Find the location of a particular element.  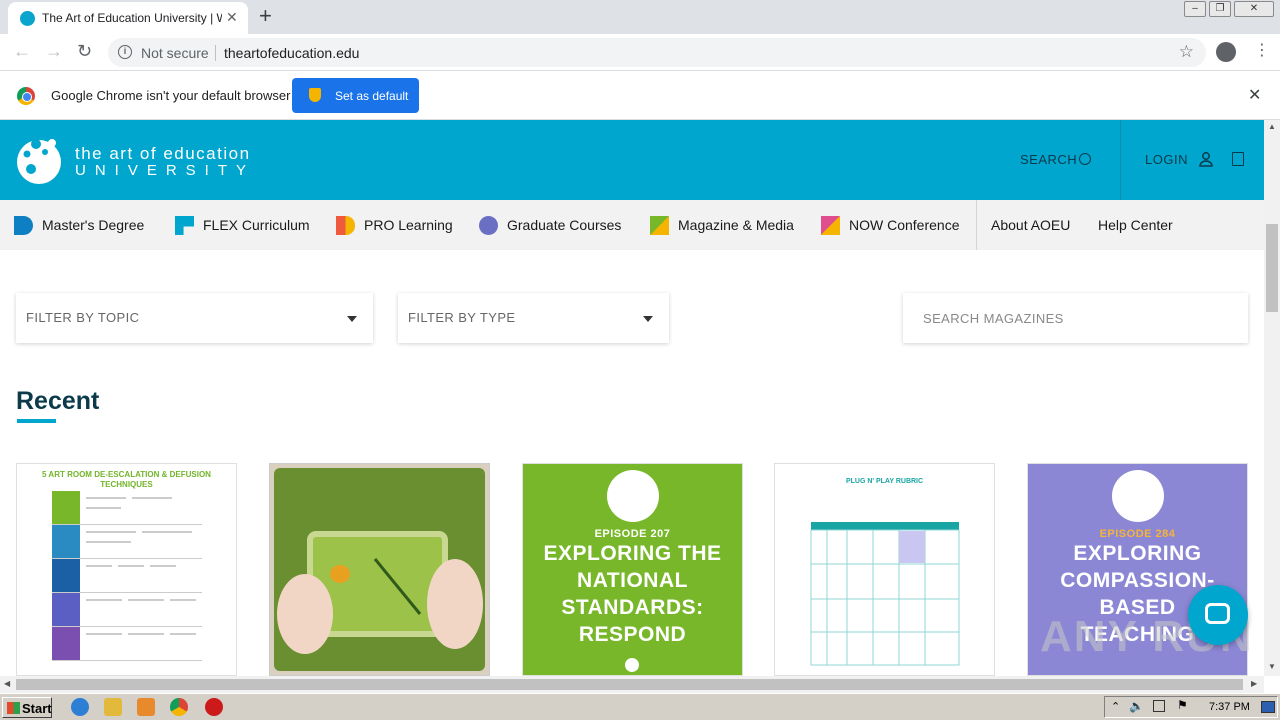

nav-label: About AOEU is located at coordinates (1031, 225).